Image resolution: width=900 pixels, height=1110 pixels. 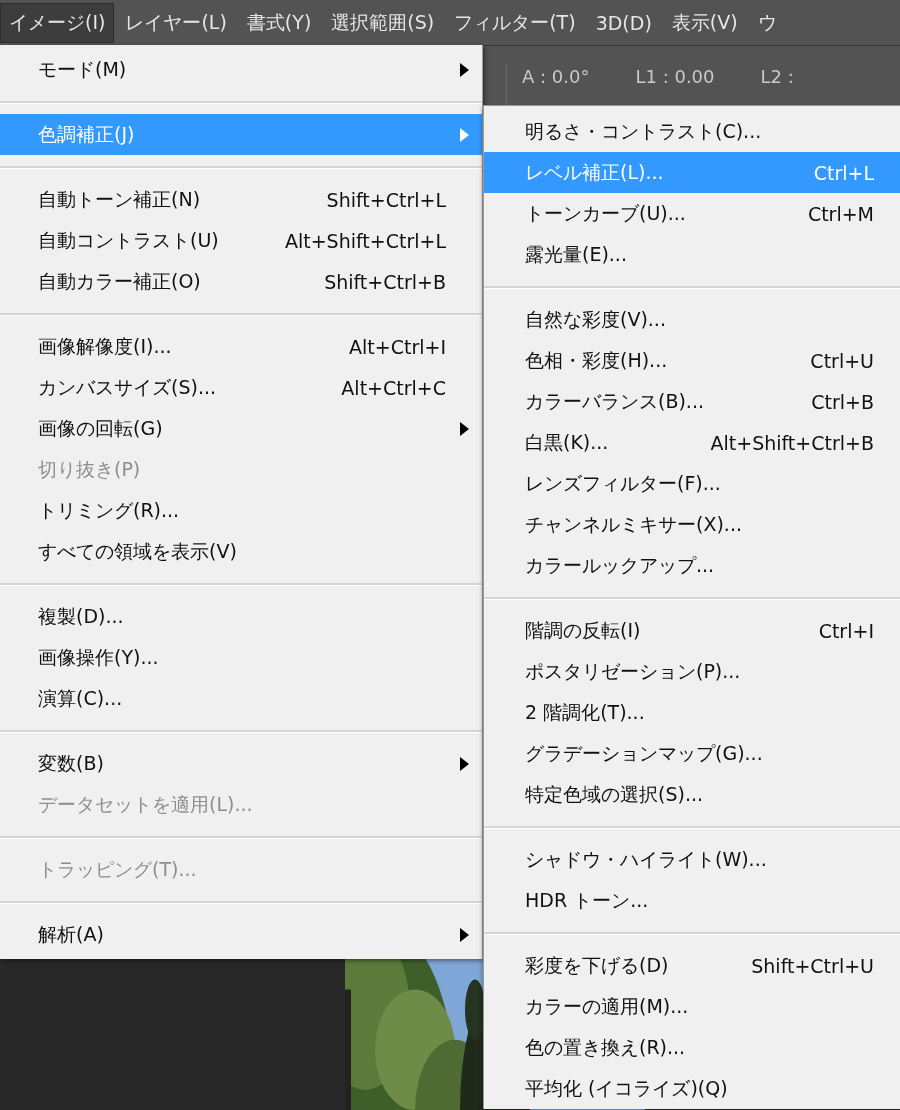 What do you see at coordinates (393, 387) in the screenshot?
I see `shortcut-label: Alt+Ctrl+C` at bounding box center [393, 387].